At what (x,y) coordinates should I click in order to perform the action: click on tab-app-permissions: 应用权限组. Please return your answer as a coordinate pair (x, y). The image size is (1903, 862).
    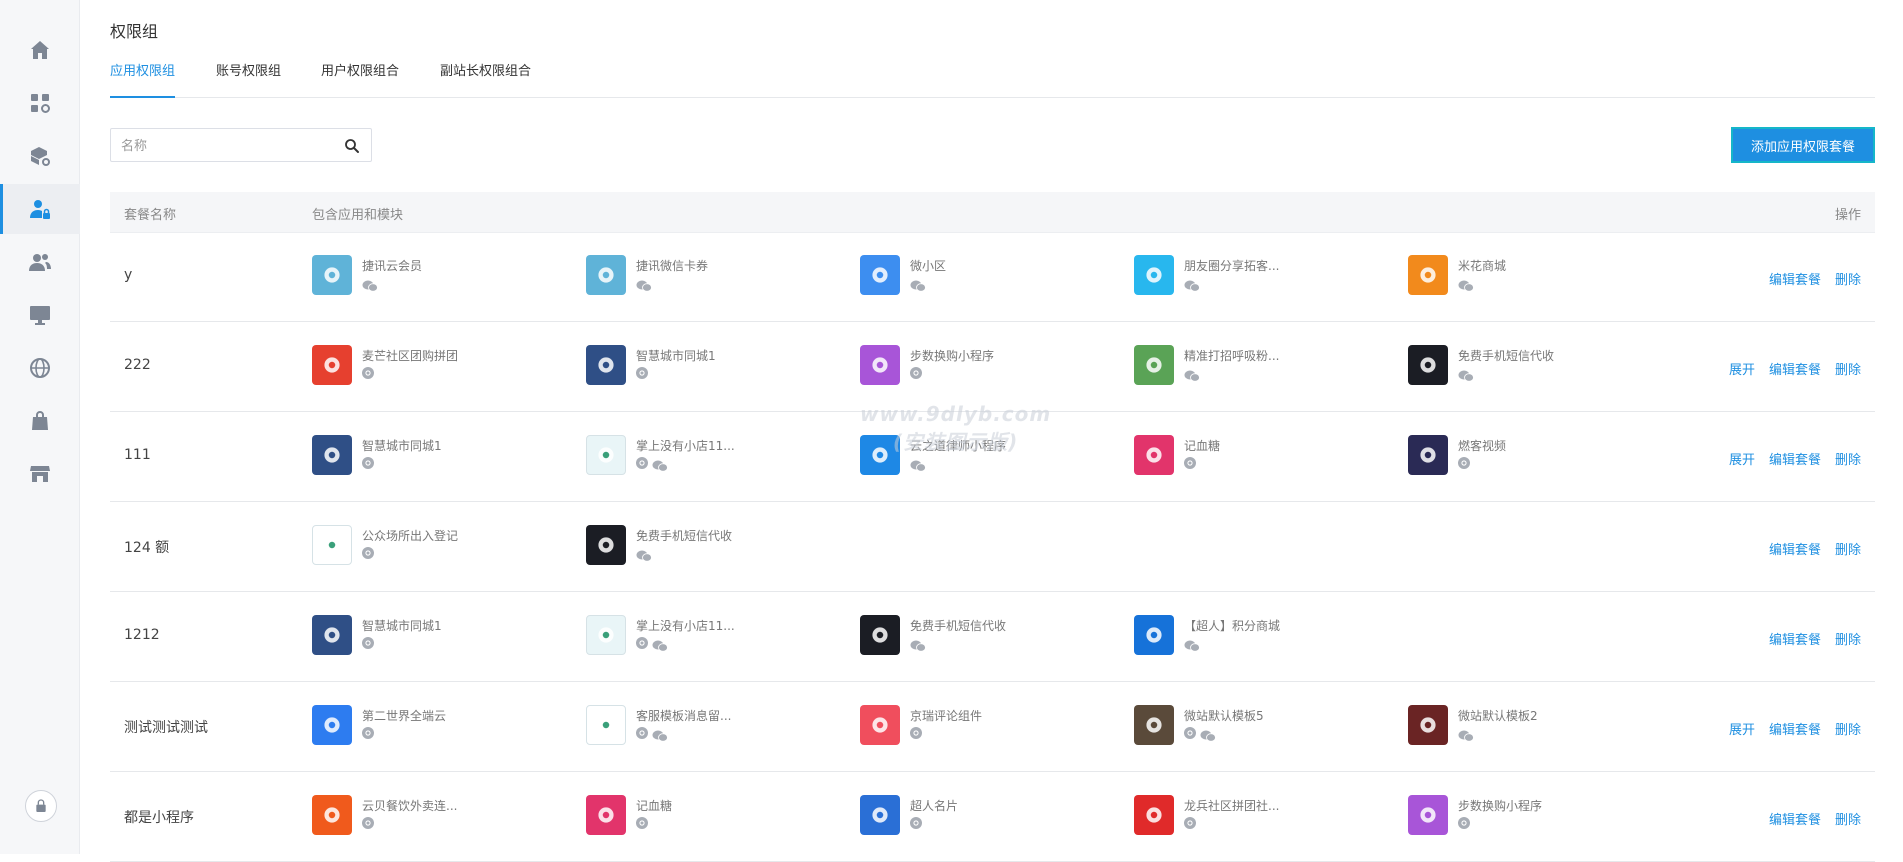
    Looking at the image, I should click on (143, 80).